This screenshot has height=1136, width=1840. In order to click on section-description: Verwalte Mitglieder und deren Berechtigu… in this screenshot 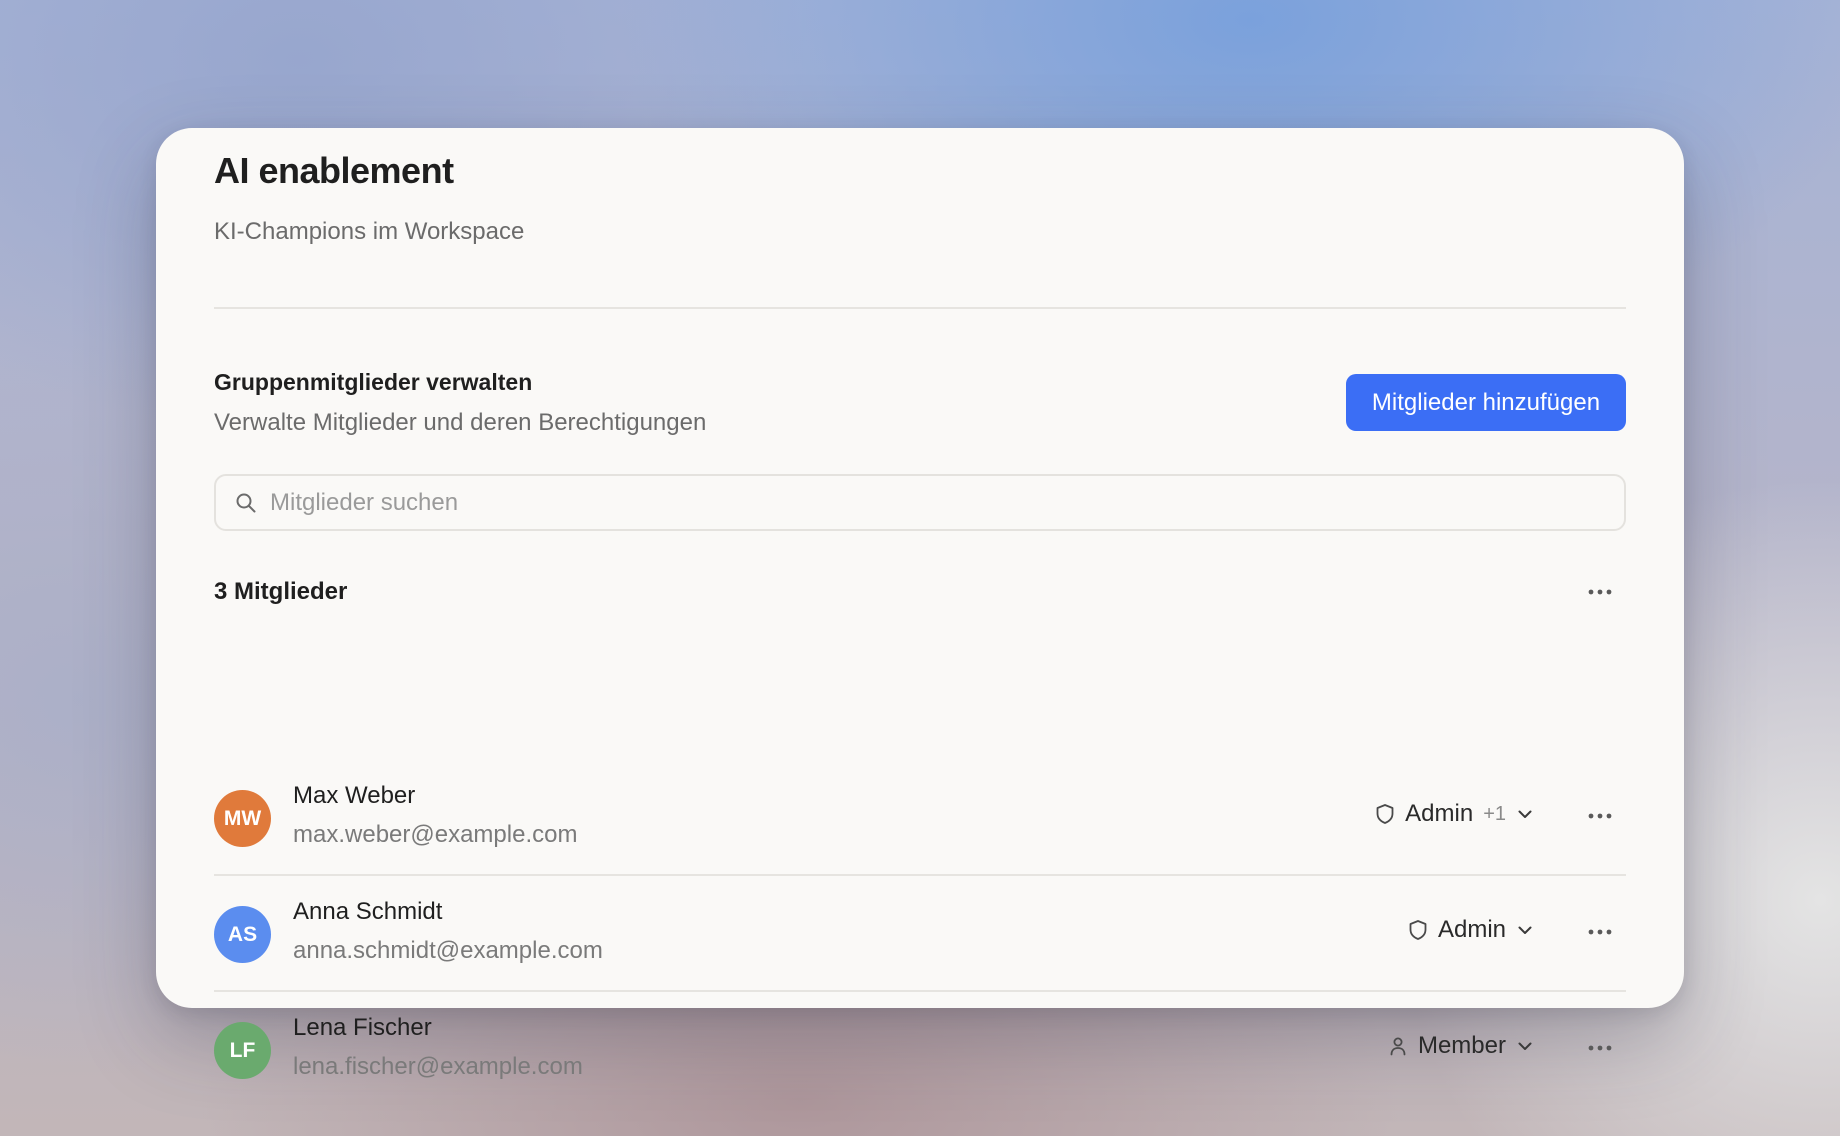, I will do `click(460, 422)`.